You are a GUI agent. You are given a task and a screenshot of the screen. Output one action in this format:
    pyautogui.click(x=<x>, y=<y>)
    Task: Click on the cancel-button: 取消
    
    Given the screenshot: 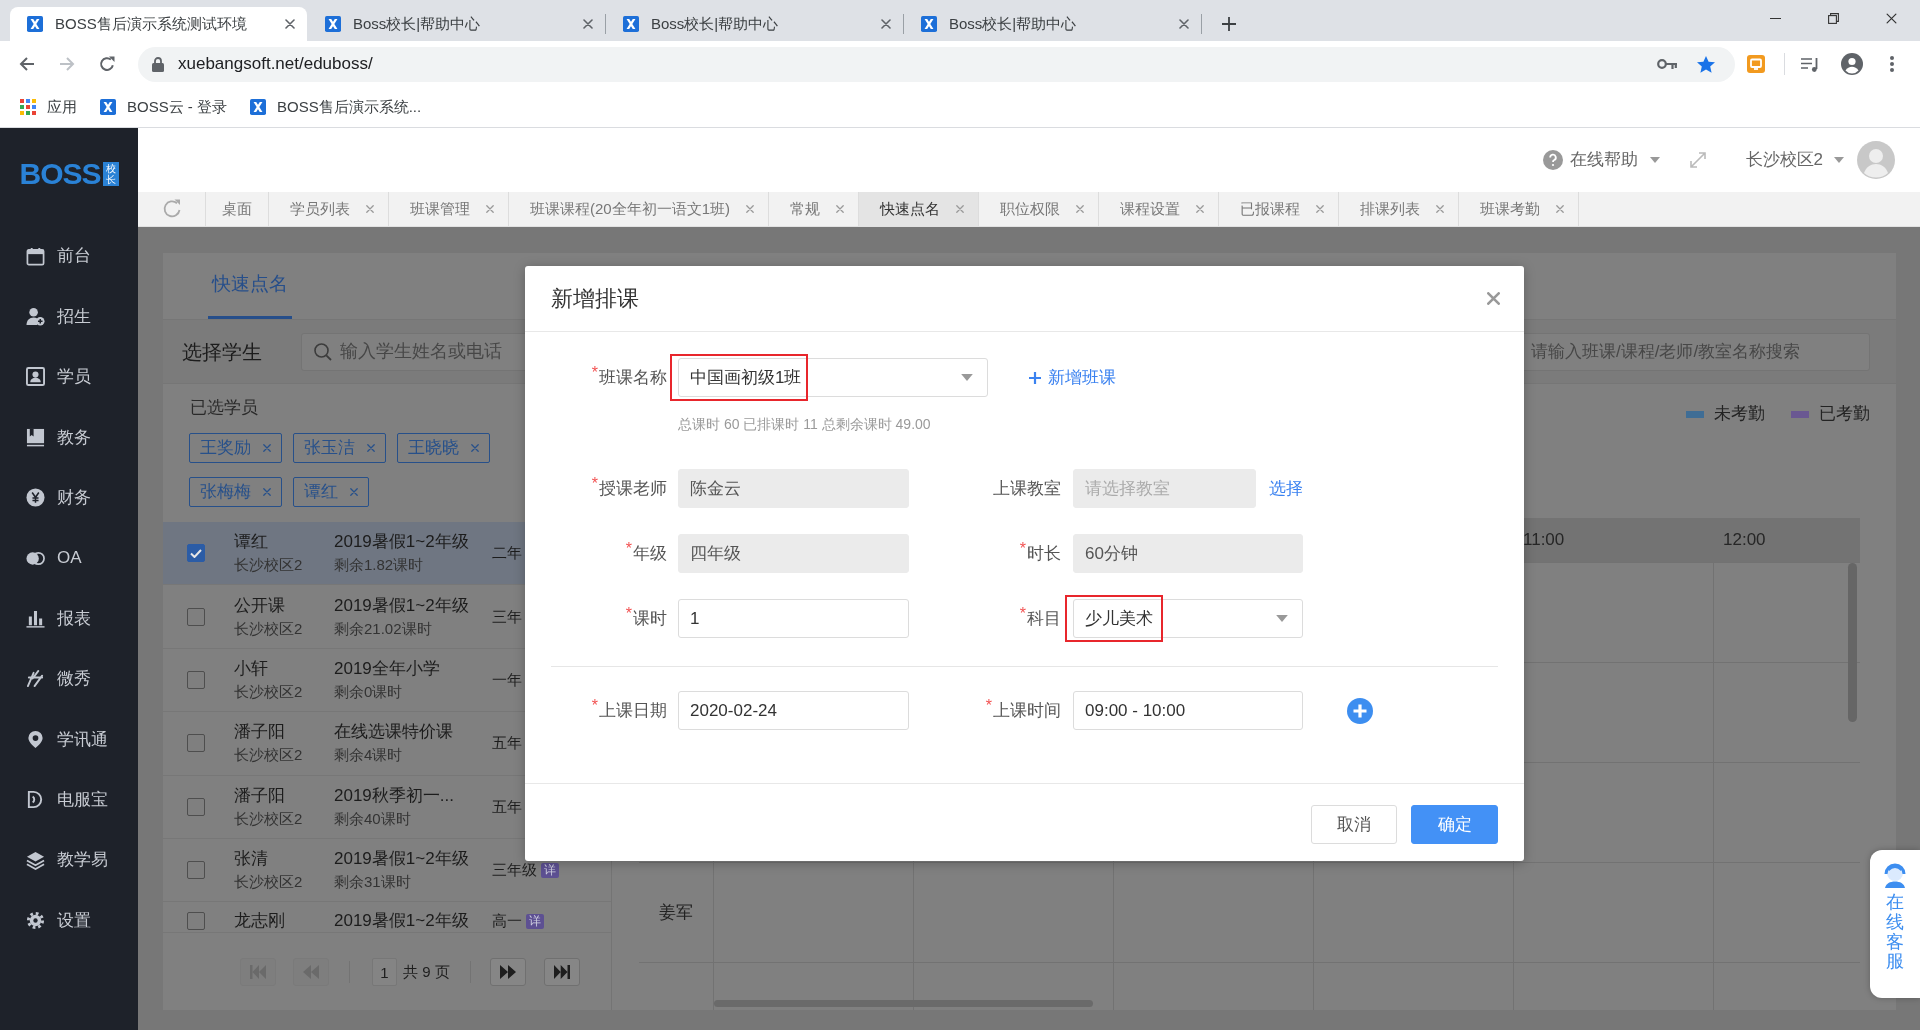 What is the action you would take?
    pyautogui.click(x=1354, y=824)
    